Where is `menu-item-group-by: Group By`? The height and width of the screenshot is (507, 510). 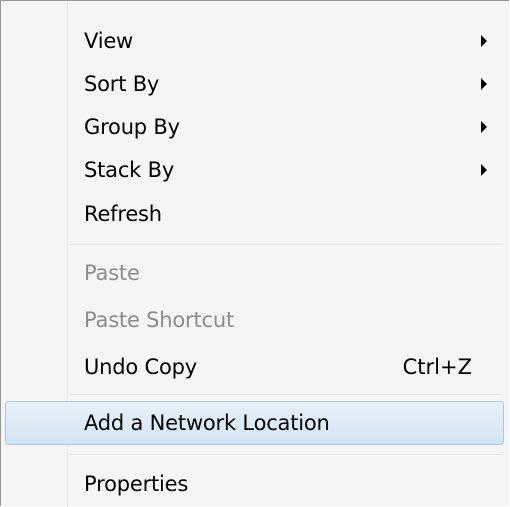 menu-item-group-by: Group By is located at coordinates (254, 127).